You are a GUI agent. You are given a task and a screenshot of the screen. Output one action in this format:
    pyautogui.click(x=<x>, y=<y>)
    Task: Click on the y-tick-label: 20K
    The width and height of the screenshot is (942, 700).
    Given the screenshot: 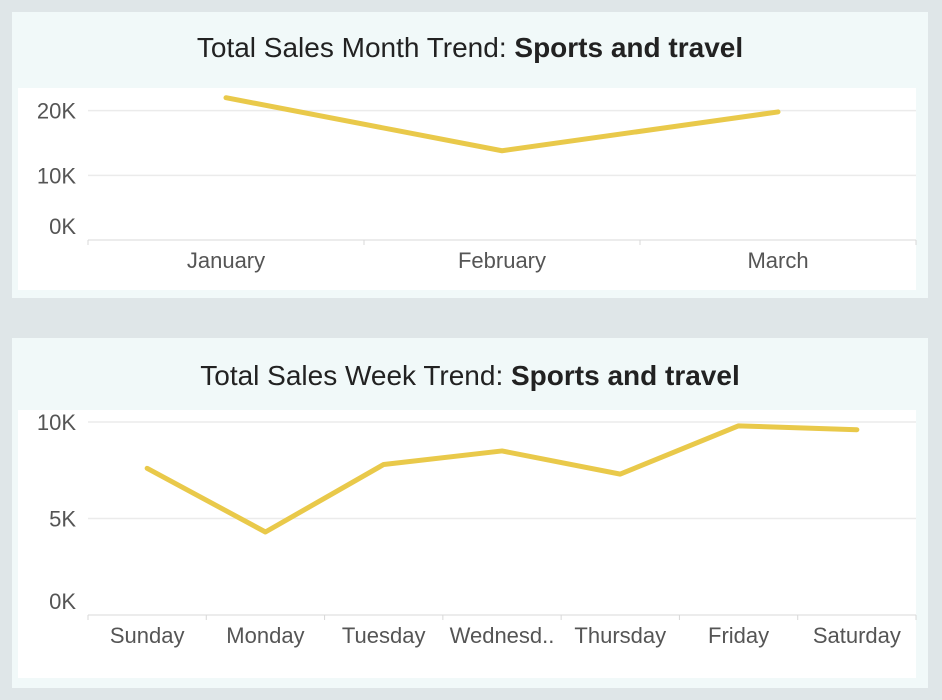 What is the action you would take?
    pyautogui.click(x=56, y=111)
    